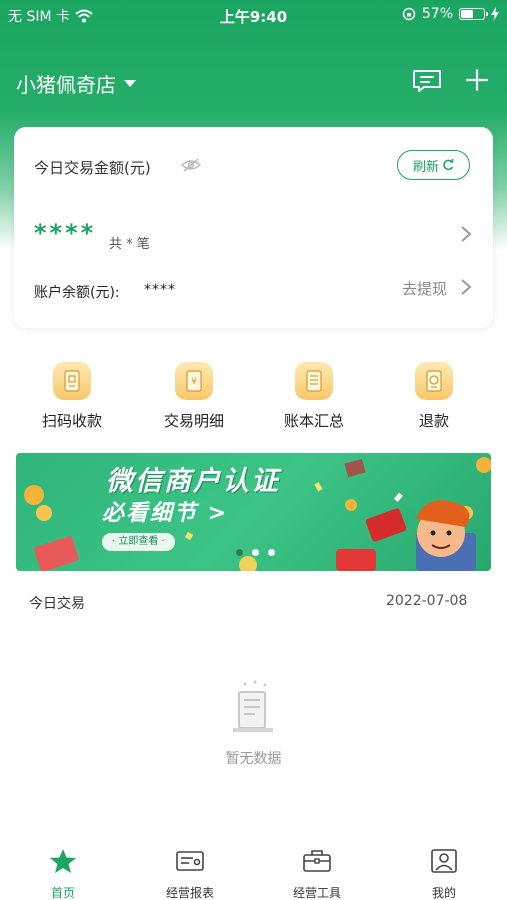 The height and width of the screenshot is (900, 507). I want to click on tab-report: 经营报表, so click(190, 874).